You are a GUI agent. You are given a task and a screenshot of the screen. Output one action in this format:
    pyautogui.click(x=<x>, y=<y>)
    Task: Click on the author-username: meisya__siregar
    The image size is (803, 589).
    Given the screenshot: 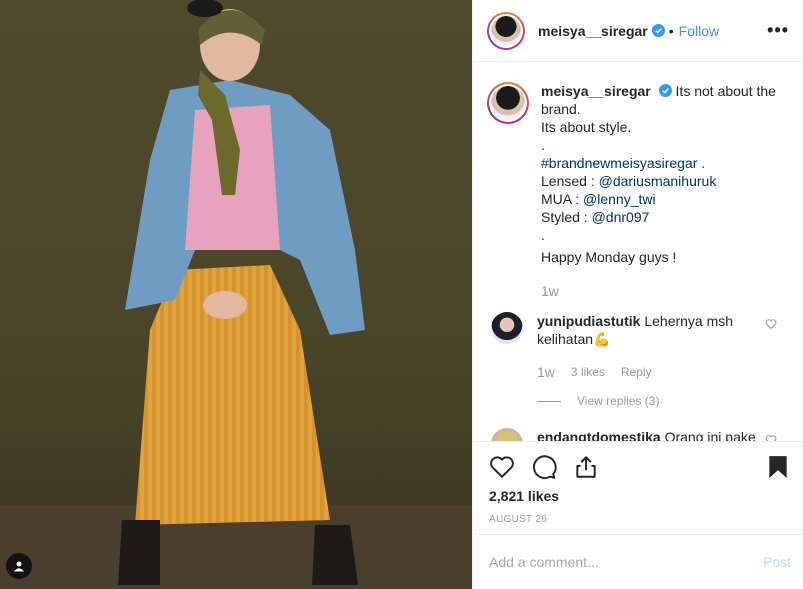 What is the action you would take?
    pyautogui.click(x=593, y=31)
    